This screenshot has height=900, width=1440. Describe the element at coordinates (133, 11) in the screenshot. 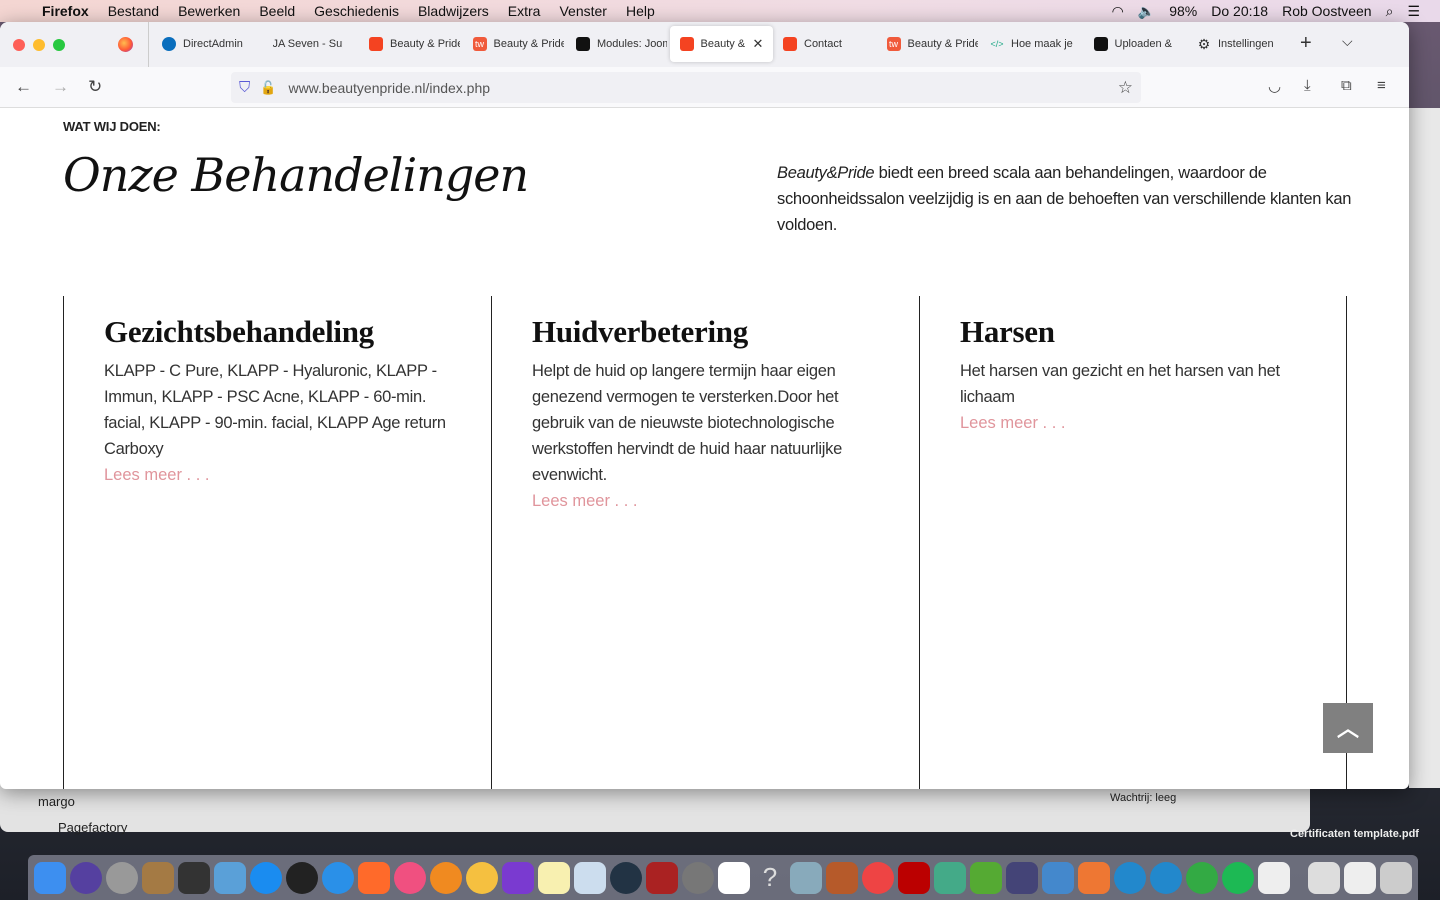

I see `menu-item: Bestand` at that location.